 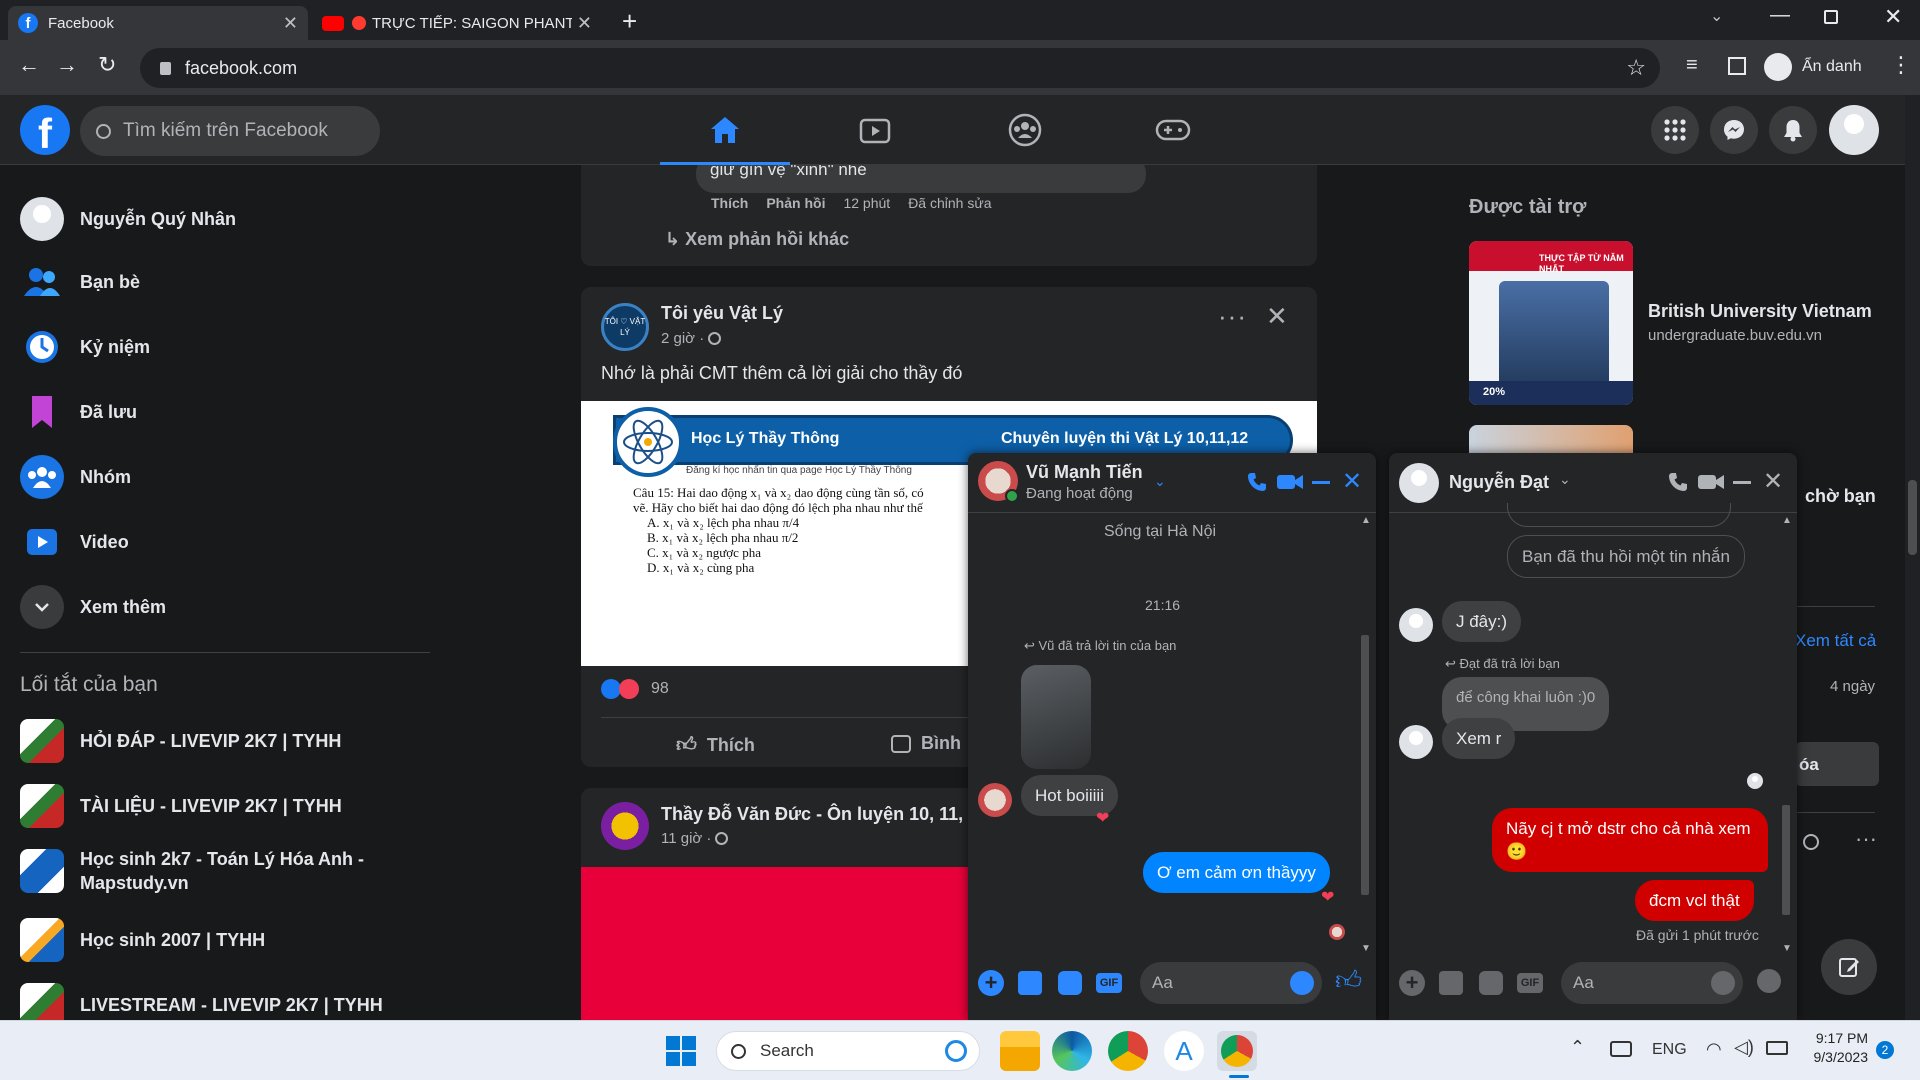 I want to click on contact-name: Nguyễn Đạt, so click(x=1499, y=482).